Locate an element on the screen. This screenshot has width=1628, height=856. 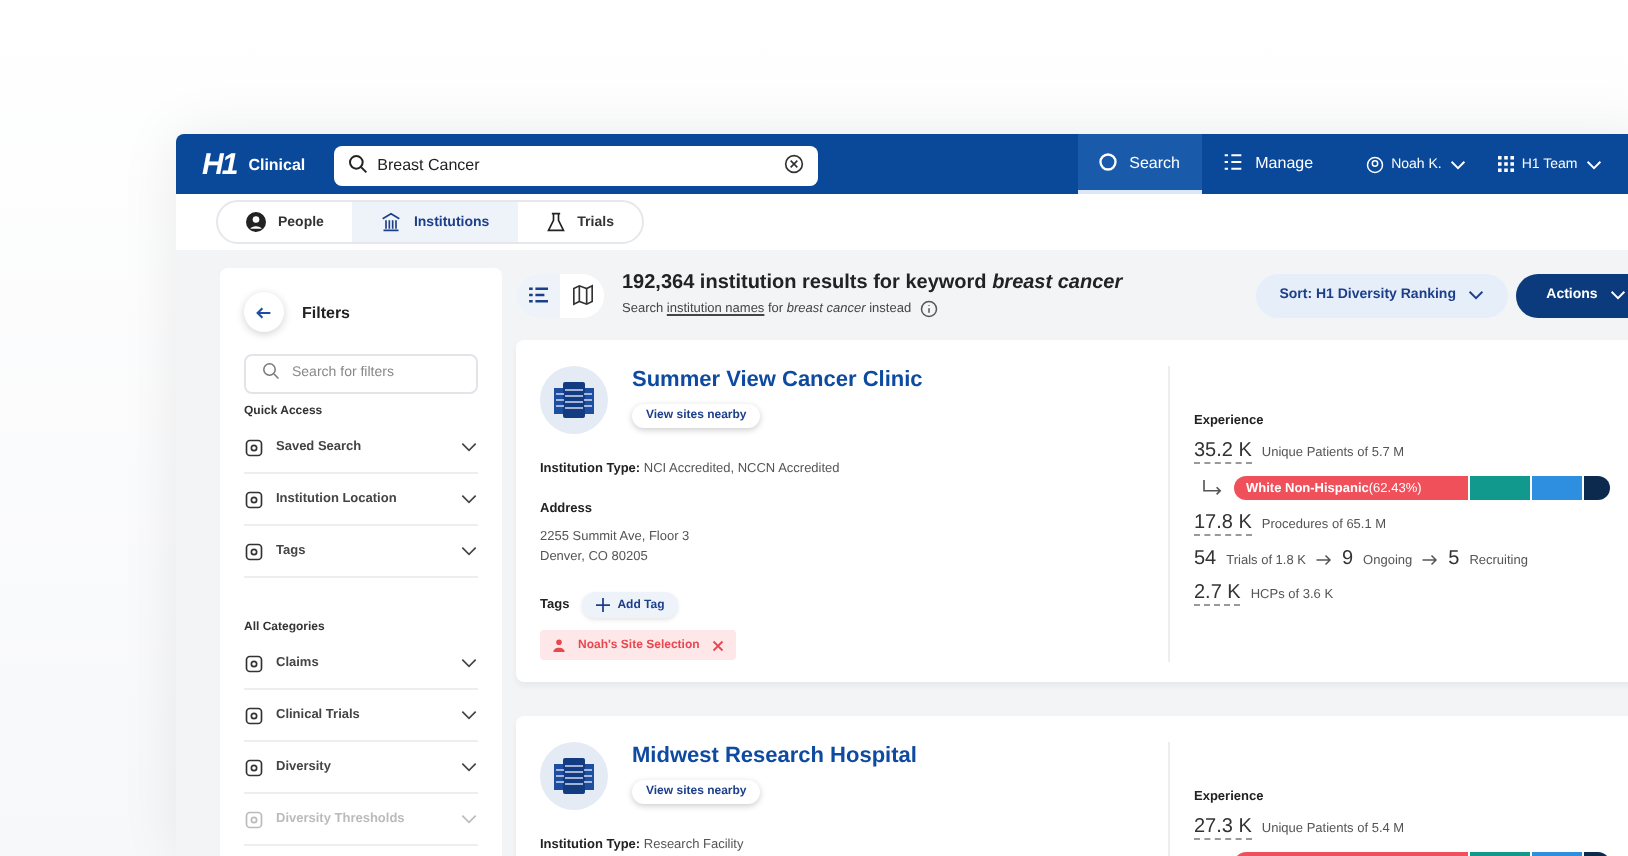
stat-value: 27.3 K is located at coordinates (1223, 828).